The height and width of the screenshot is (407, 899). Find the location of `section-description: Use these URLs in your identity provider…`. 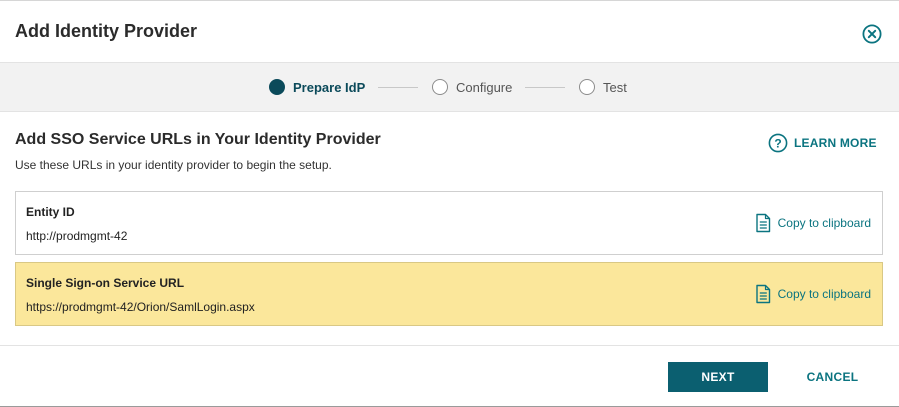

section-description: Use these URLs in your identity provider… is located at coordinates (173, 165).